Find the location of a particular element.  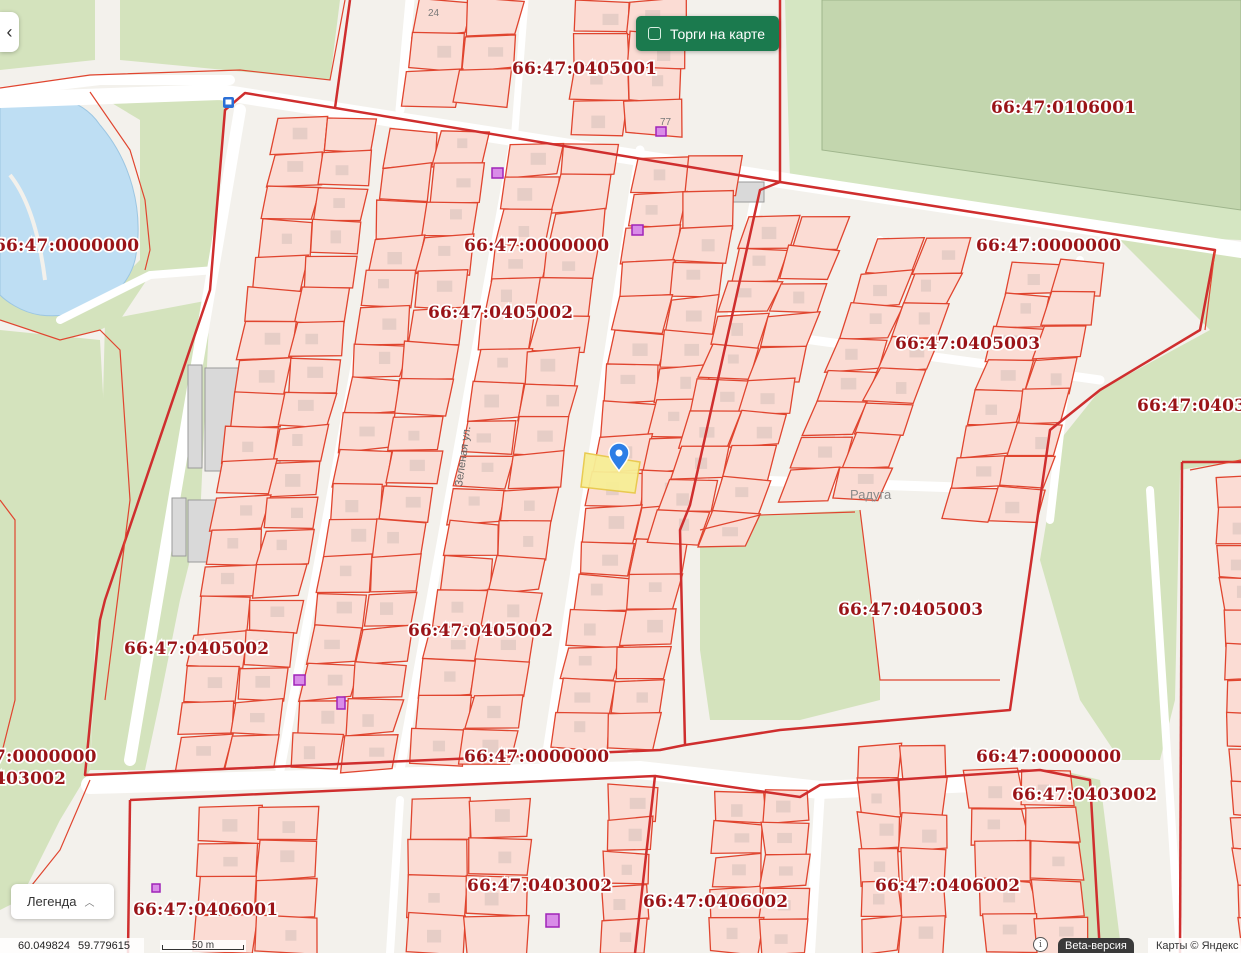

back-button: ‹ is located at coordinates (9, 32).